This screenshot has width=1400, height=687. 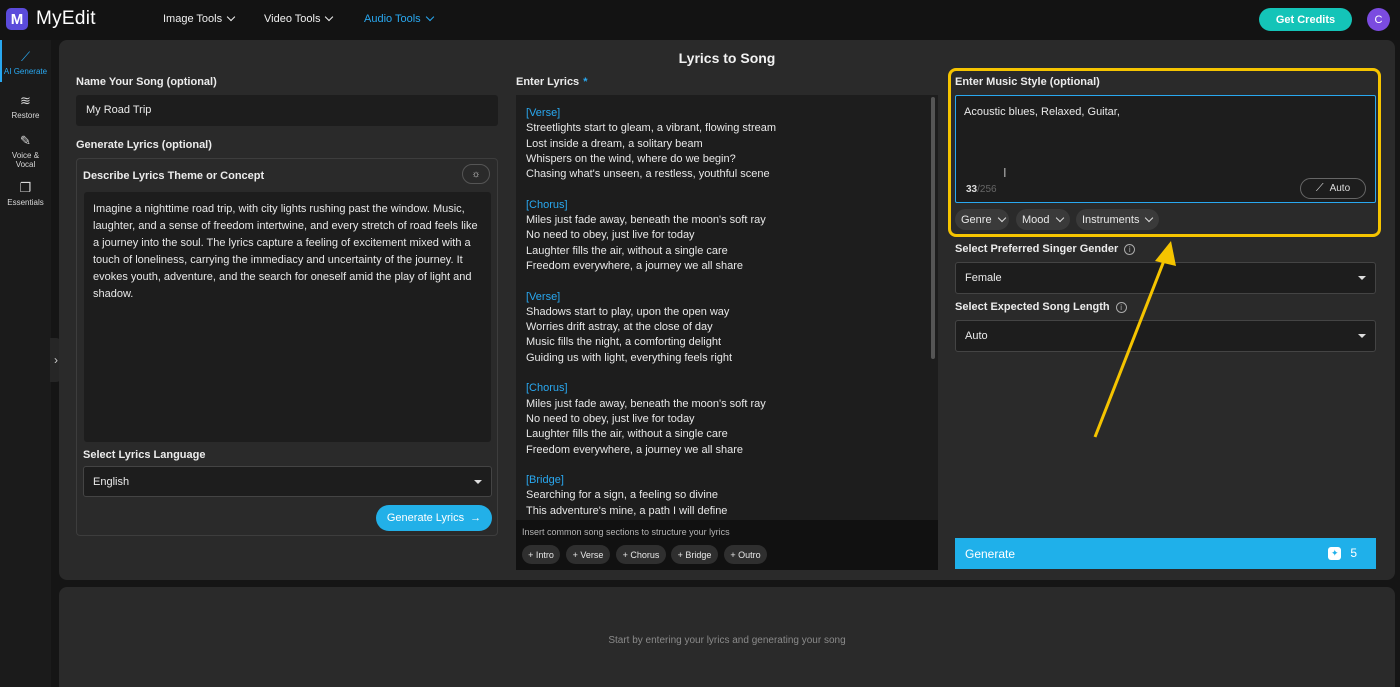 I want to click on sidebar-item-restore: ≋ Restore, so click(x=25, y=107).